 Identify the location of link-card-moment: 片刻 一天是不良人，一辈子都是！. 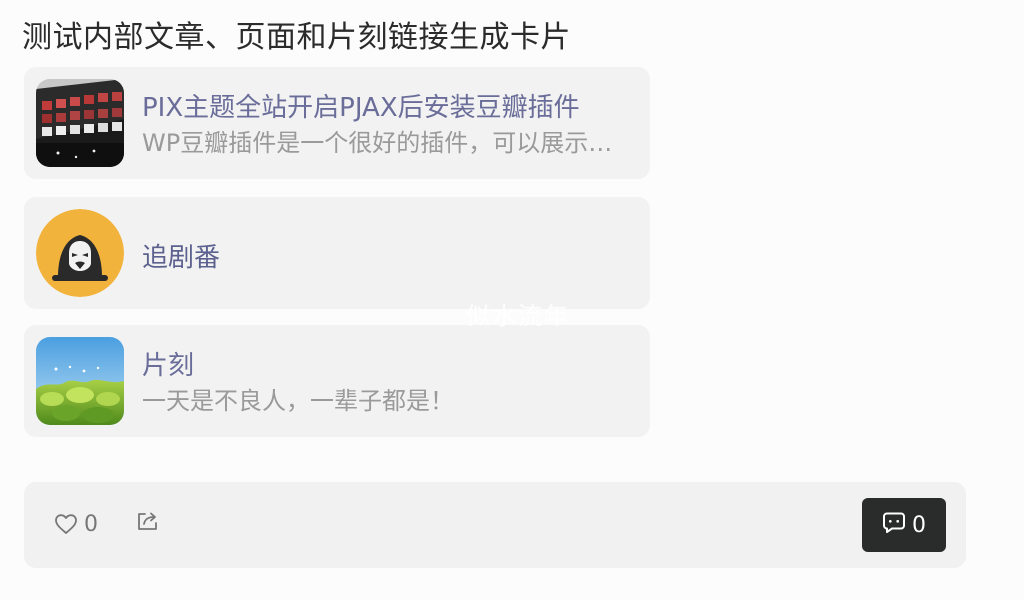
(337, 381).